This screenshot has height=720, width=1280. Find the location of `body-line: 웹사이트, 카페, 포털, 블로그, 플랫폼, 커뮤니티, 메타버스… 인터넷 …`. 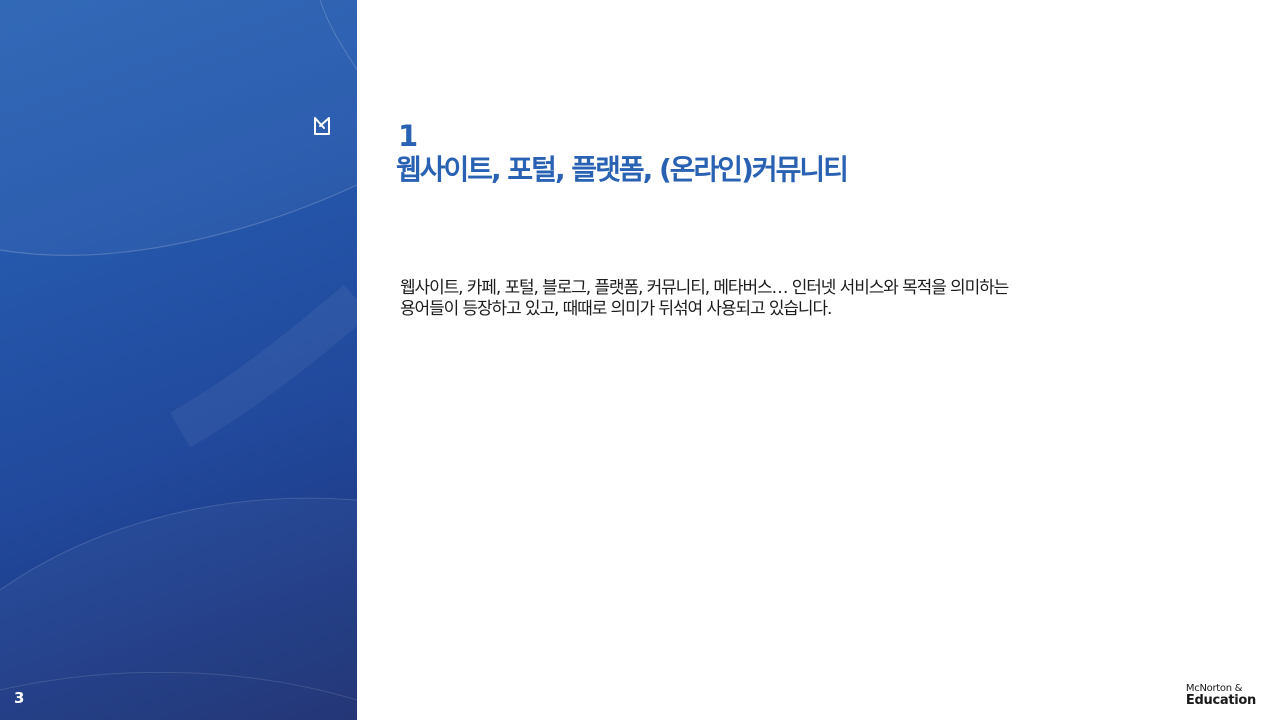

body-line: 웹사이트, 카페, 포털, 블로그, 플랫폼, 커뮤니티, 메타버스… 인터넷 … is located at coordinates (704, 288).